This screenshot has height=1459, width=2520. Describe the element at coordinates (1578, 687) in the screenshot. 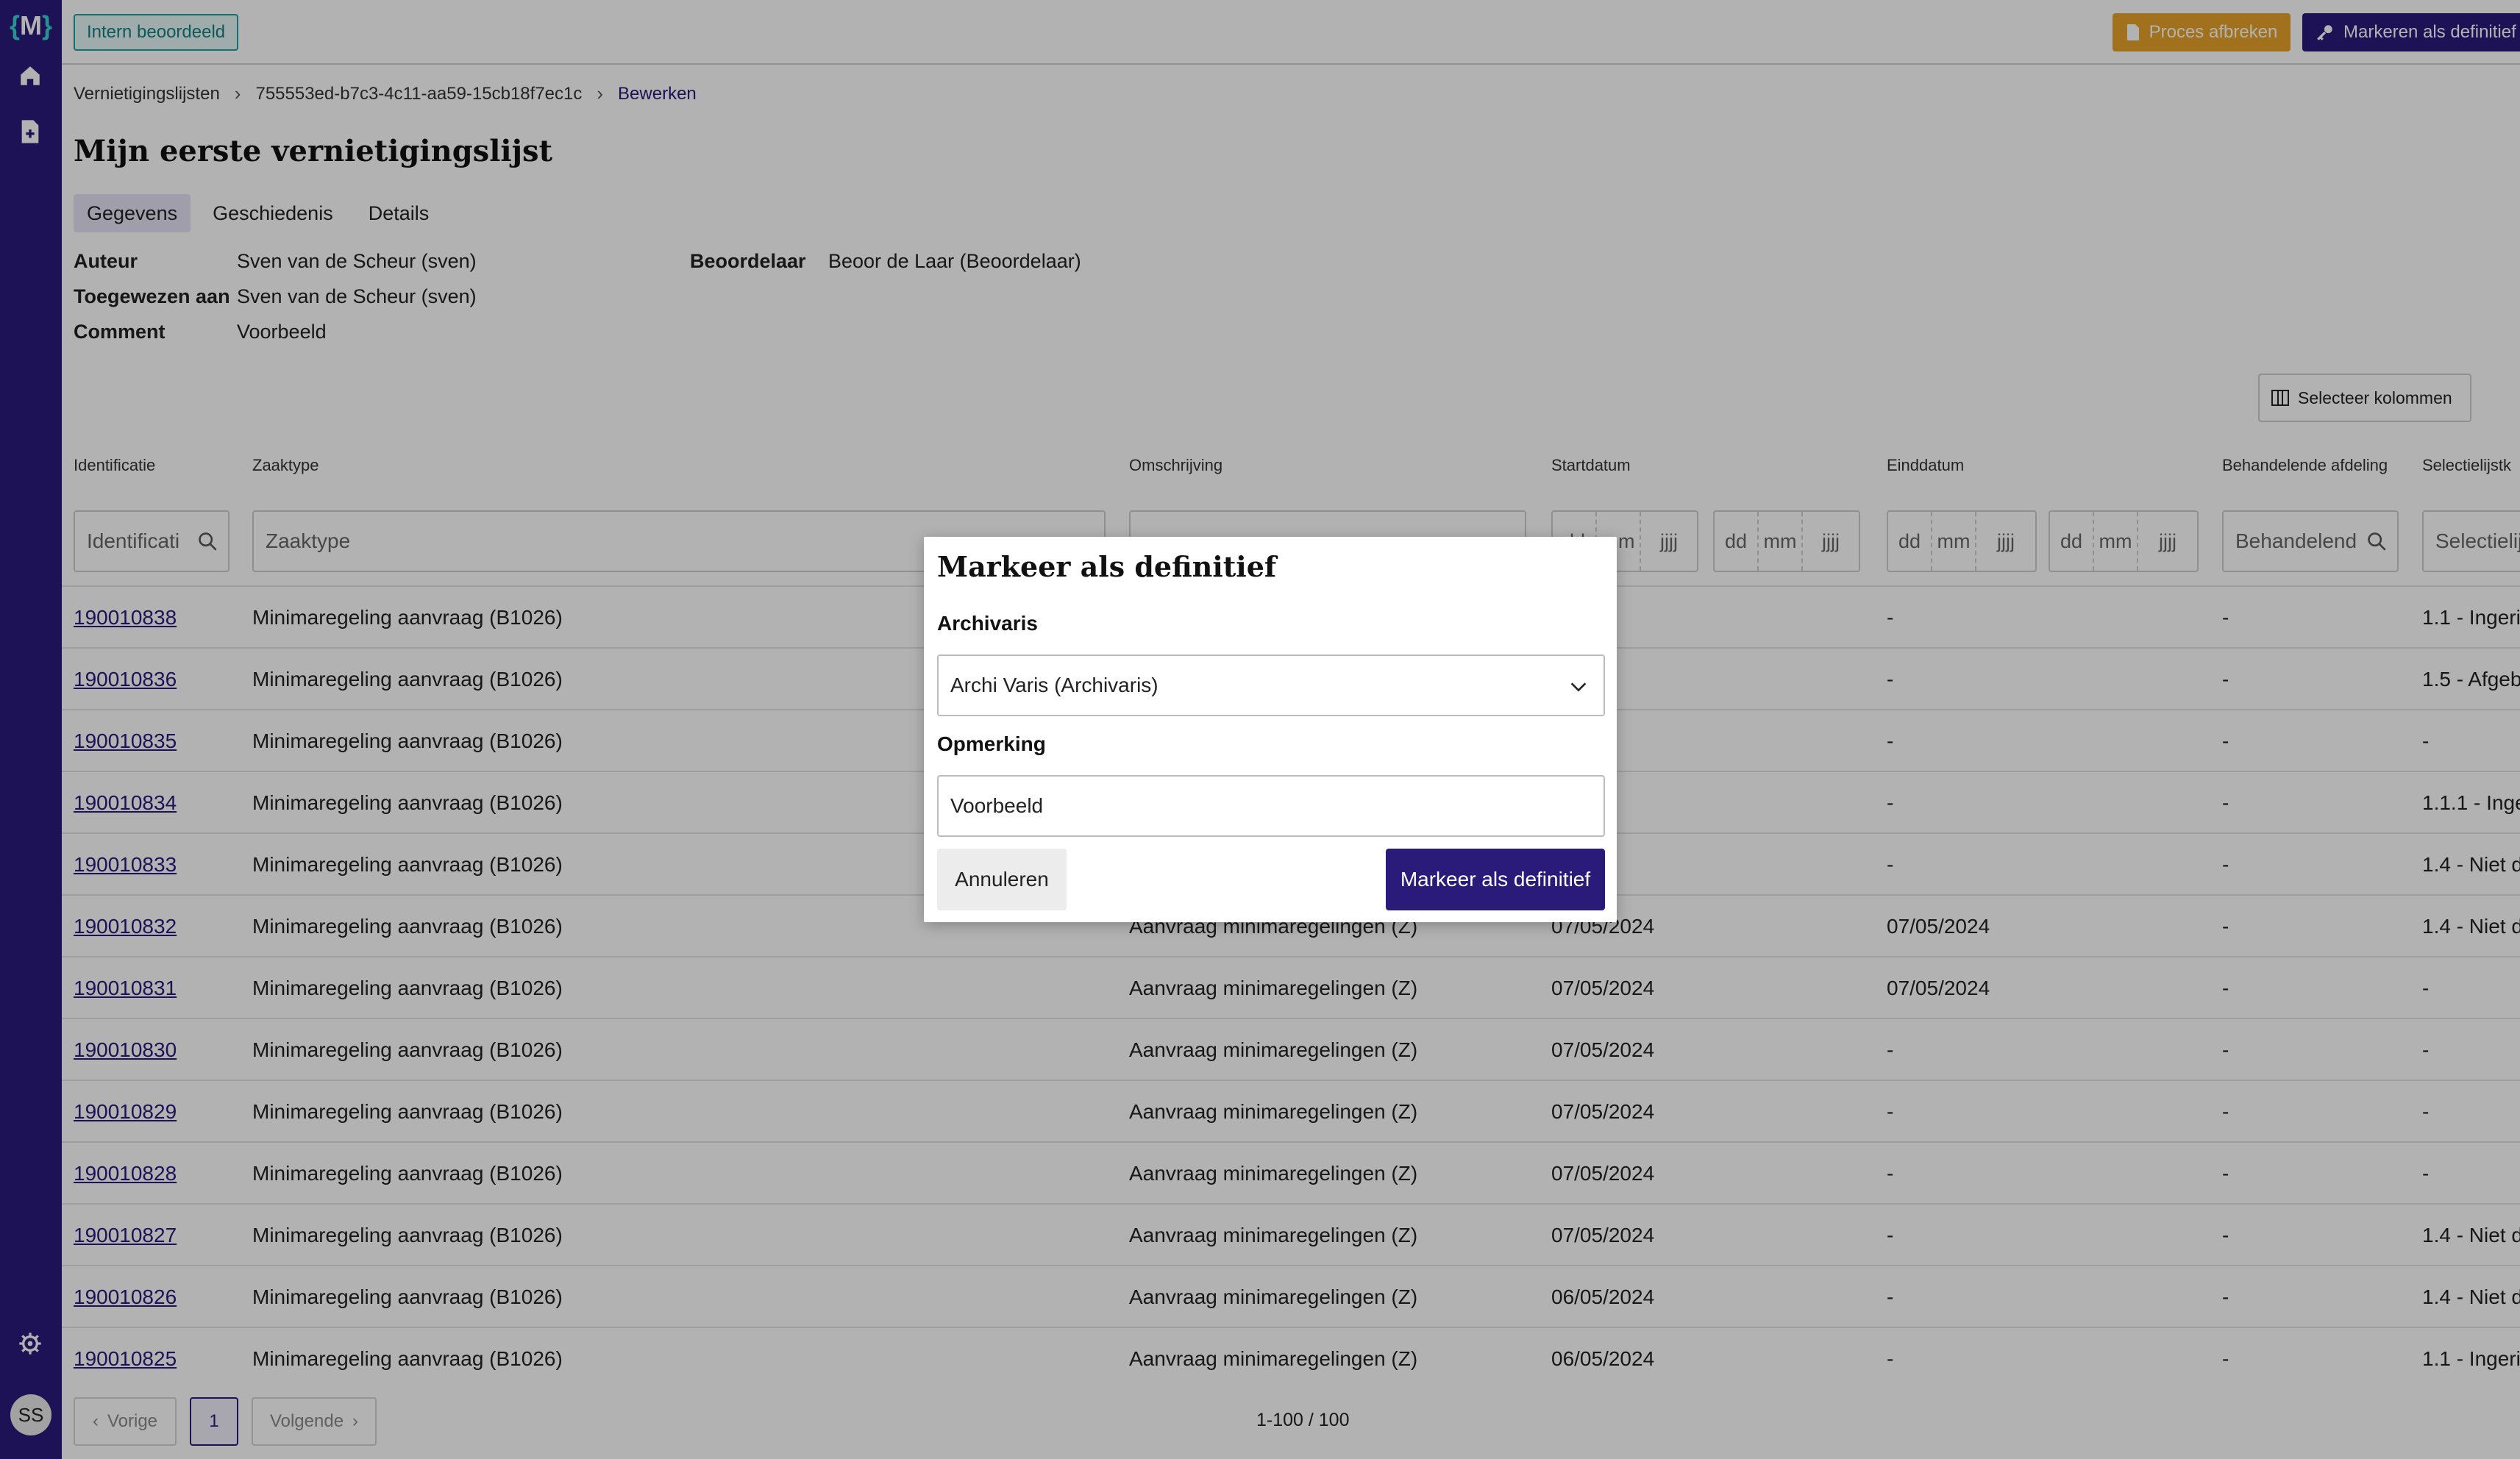

I see `chevron-down-icon` at that location.